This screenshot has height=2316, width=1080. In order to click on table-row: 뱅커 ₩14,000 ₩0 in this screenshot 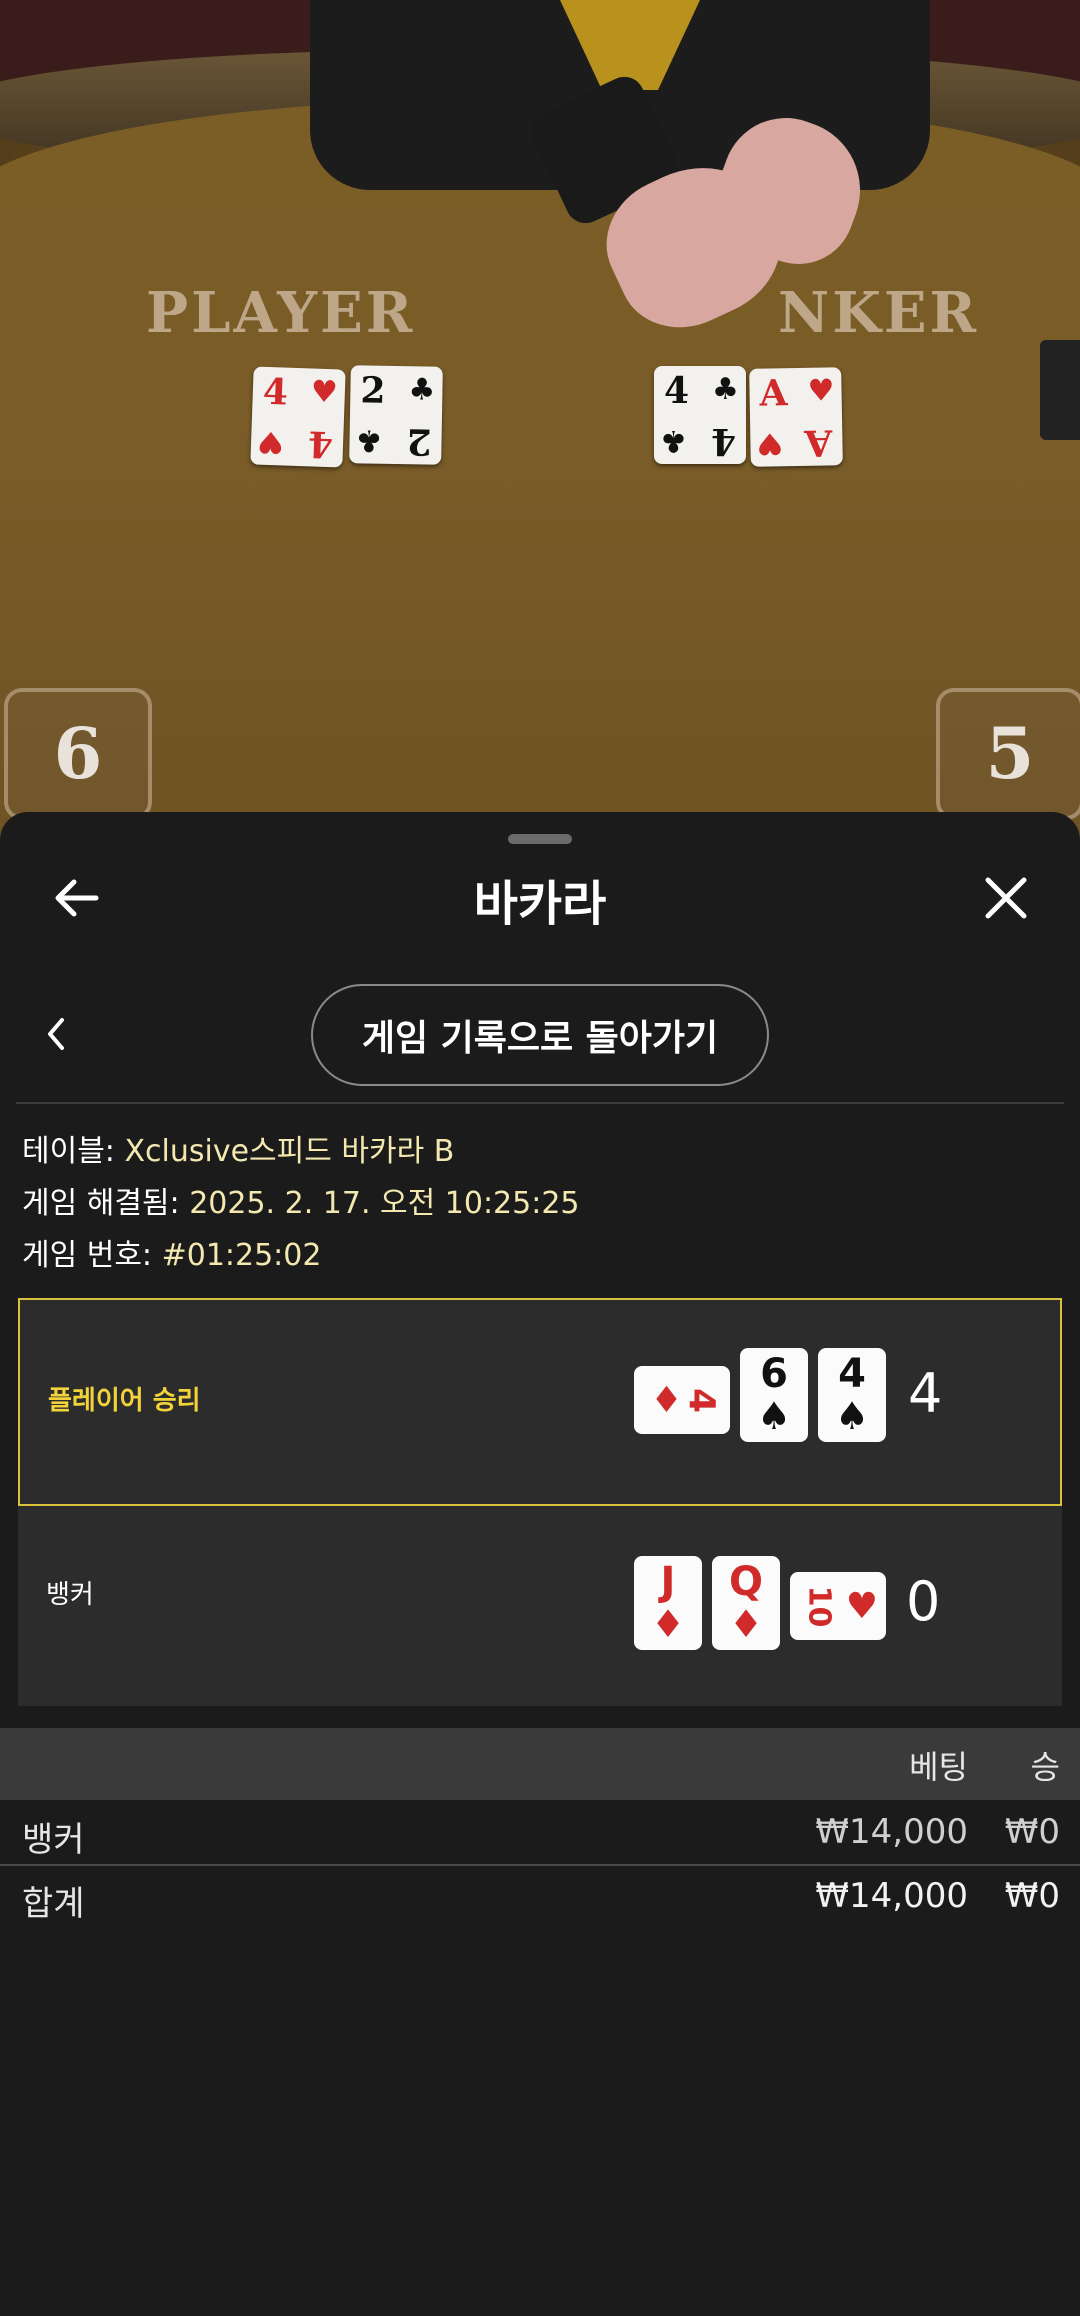, I will do `click(540, 1835)`.